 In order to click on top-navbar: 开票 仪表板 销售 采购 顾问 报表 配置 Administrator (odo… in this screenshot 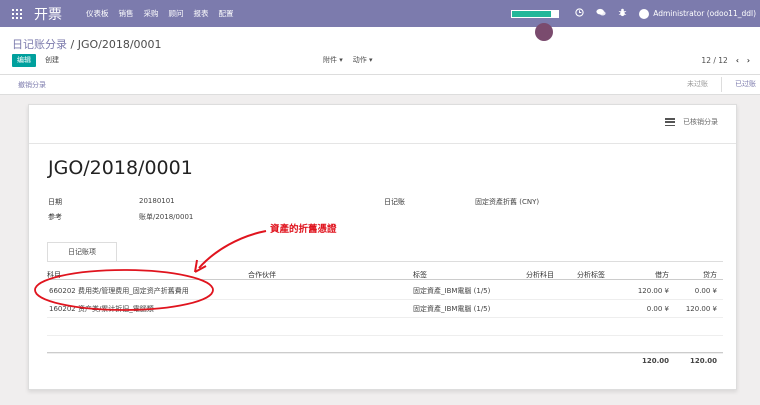, I will do `click(380, 13)`.